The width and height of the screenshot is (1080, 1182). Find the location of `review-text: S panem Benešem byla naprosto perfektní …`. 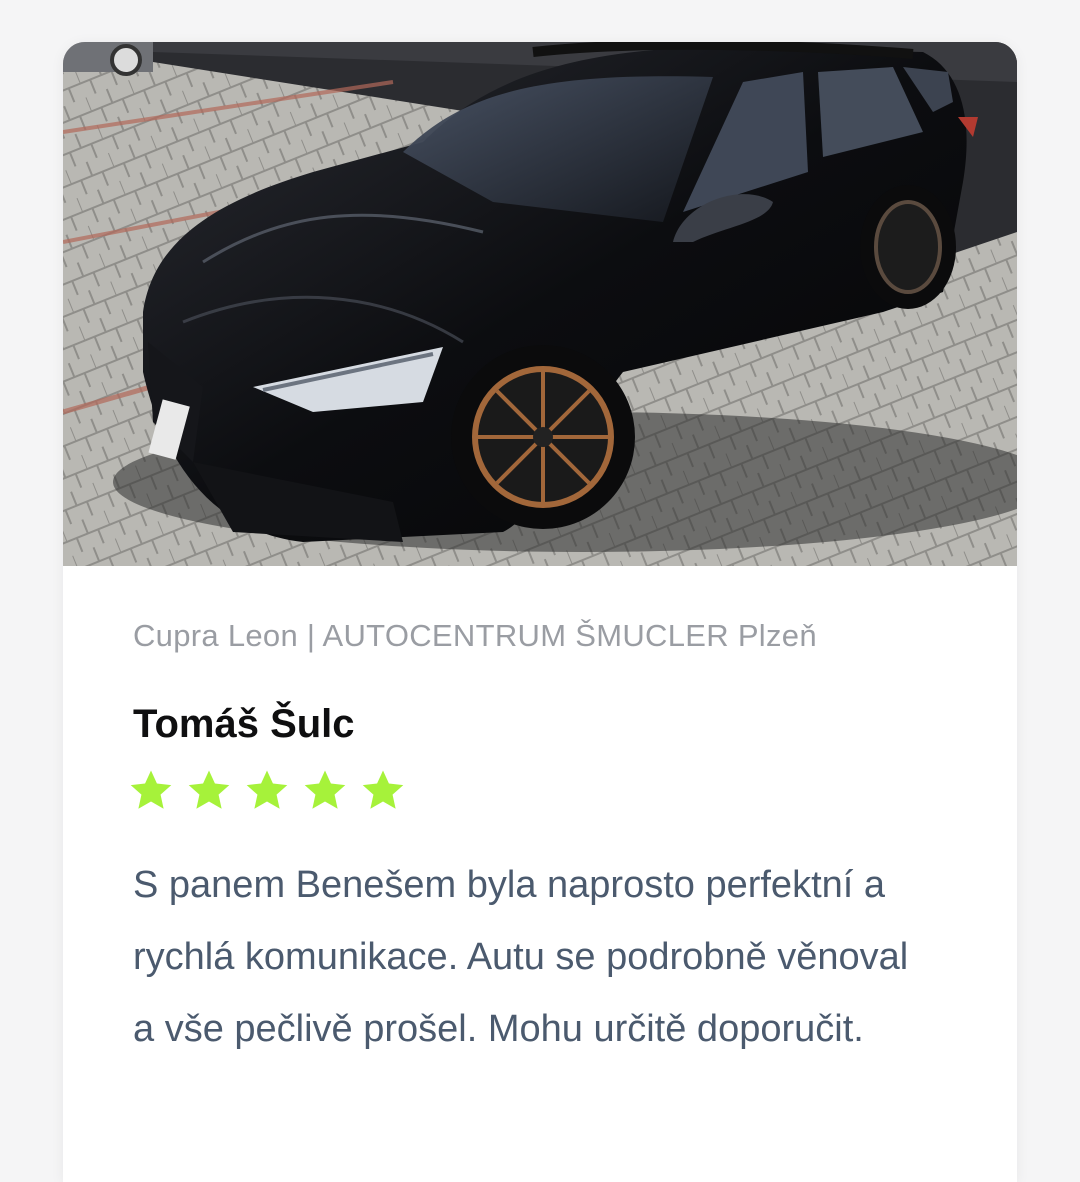

review-text: S panem Benešem byla naprosto perfektní … is located at coordinates (521, 957).